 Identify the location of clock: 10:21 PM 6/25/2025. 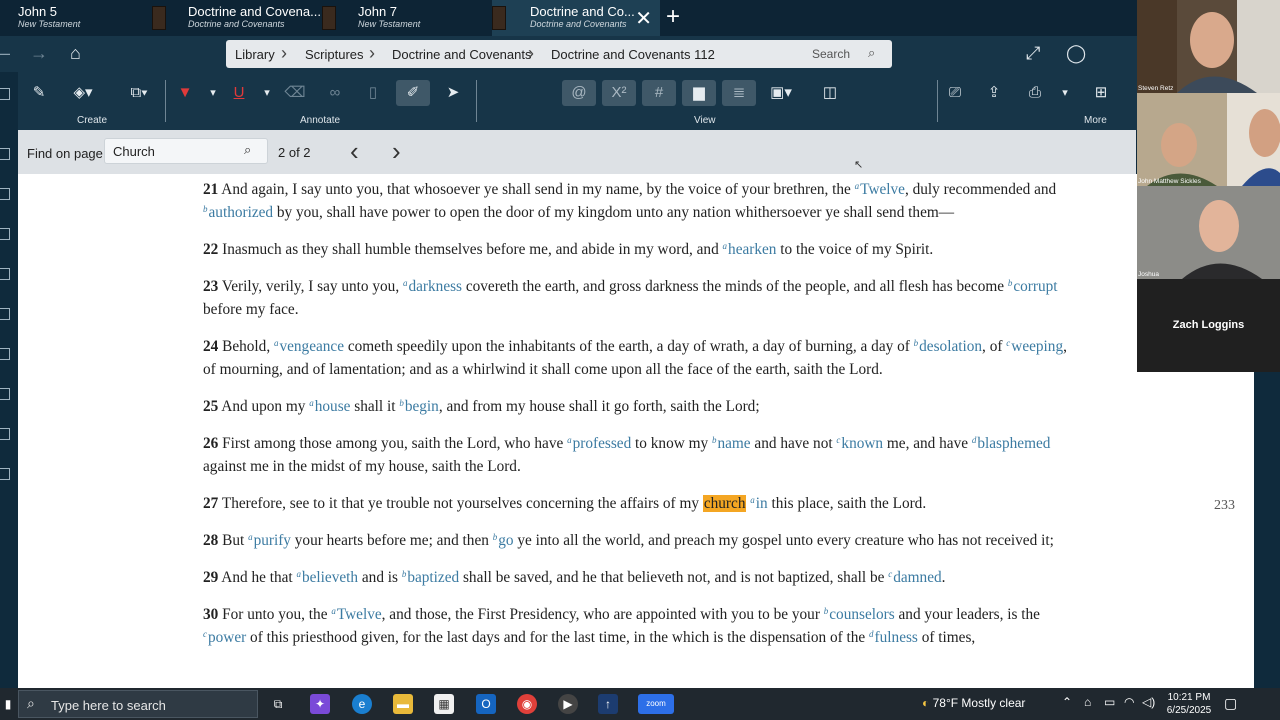
(1189, 704).